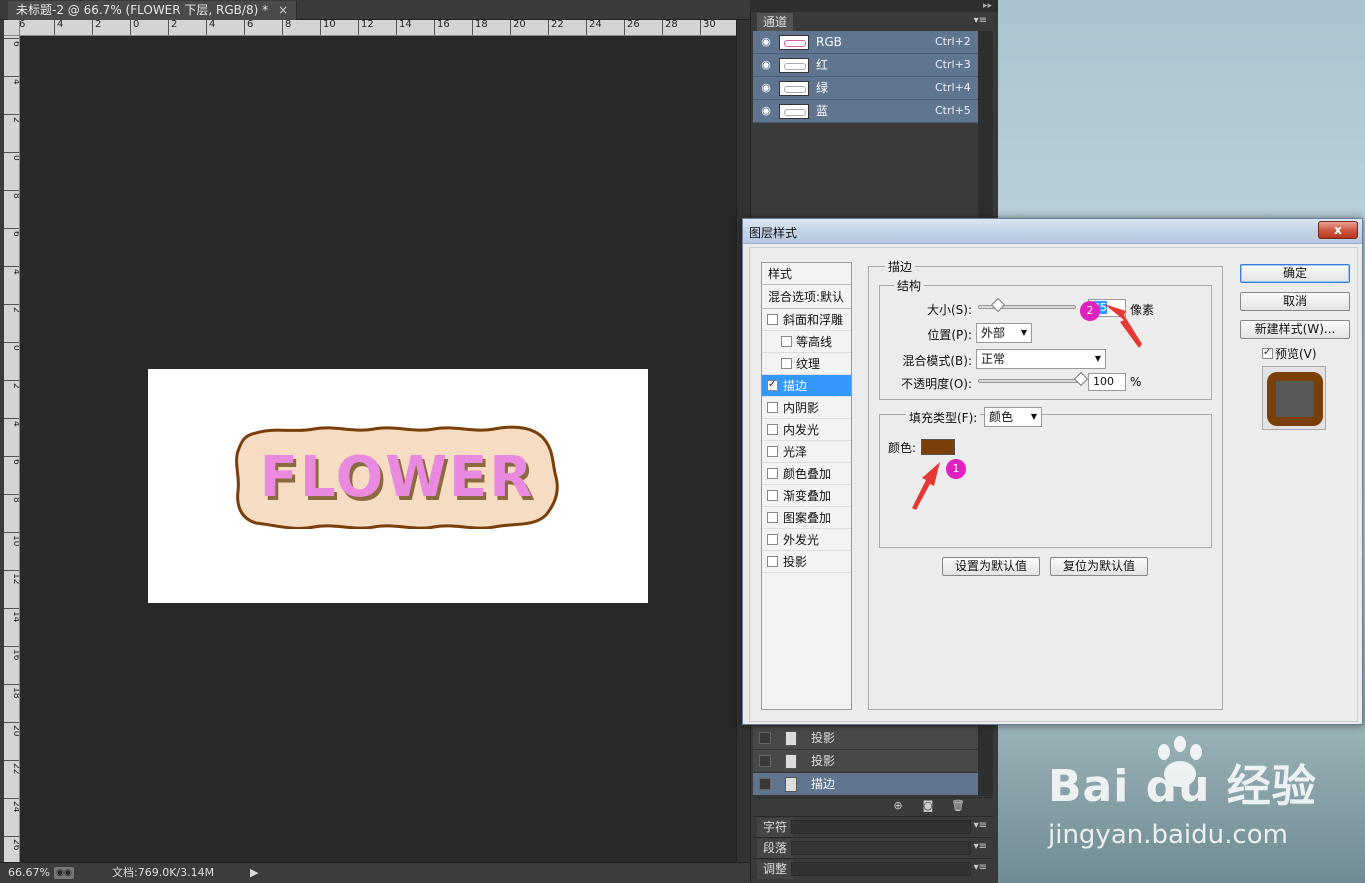 Image resolution: width=1365 pixels, height=883 pixels. I want to click on proof-icon: ◉◉, so click(64, 873).